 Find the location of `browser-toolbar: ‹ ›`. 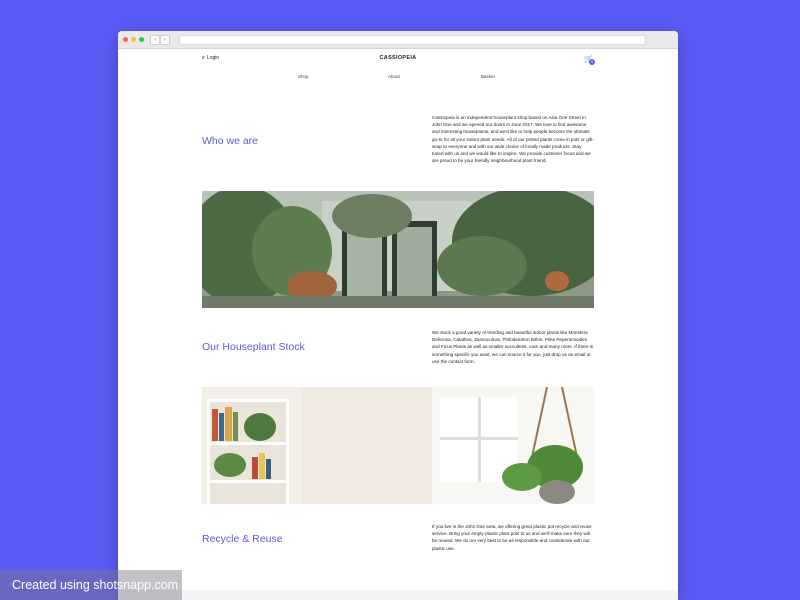

browser-toolbar: ‹ › is located at coordinates (398, 40).